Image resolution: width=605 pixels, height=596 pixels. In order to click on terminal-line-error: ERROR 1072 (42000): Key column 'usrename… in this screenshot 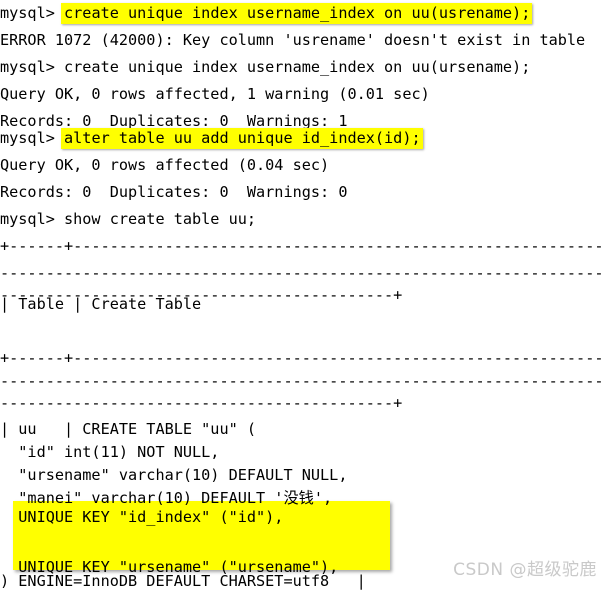, I will do `click(293, 40)`.